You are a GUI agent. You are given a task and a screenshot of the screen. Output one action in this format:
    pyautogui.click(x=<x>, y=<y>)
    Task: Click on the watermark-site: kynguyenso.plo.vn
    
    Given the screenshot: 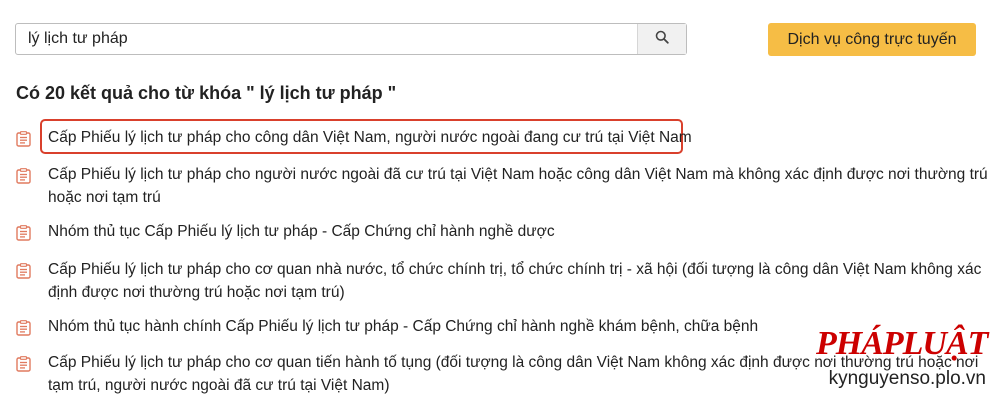 What is the action you would take?
    pyautogui.click(x=907, y=378)
    